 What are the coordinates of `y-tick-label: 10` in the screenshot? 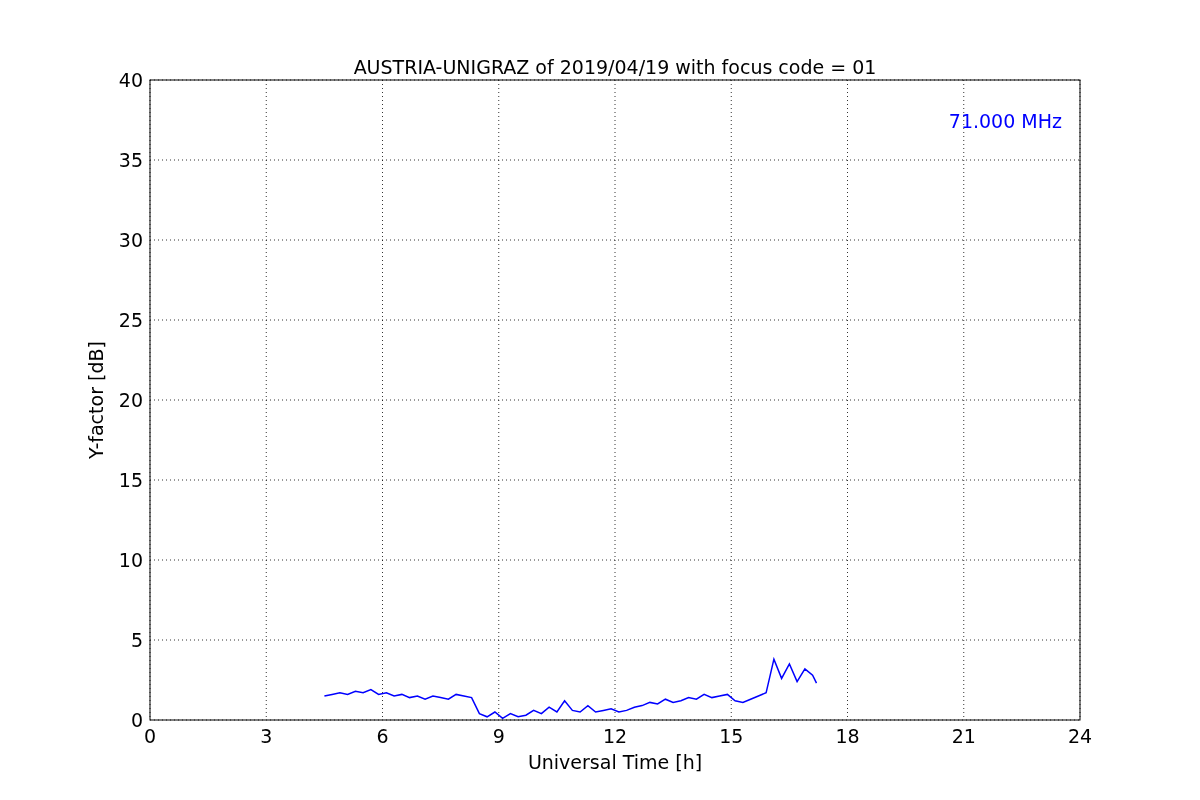 It's located at (130, 560).